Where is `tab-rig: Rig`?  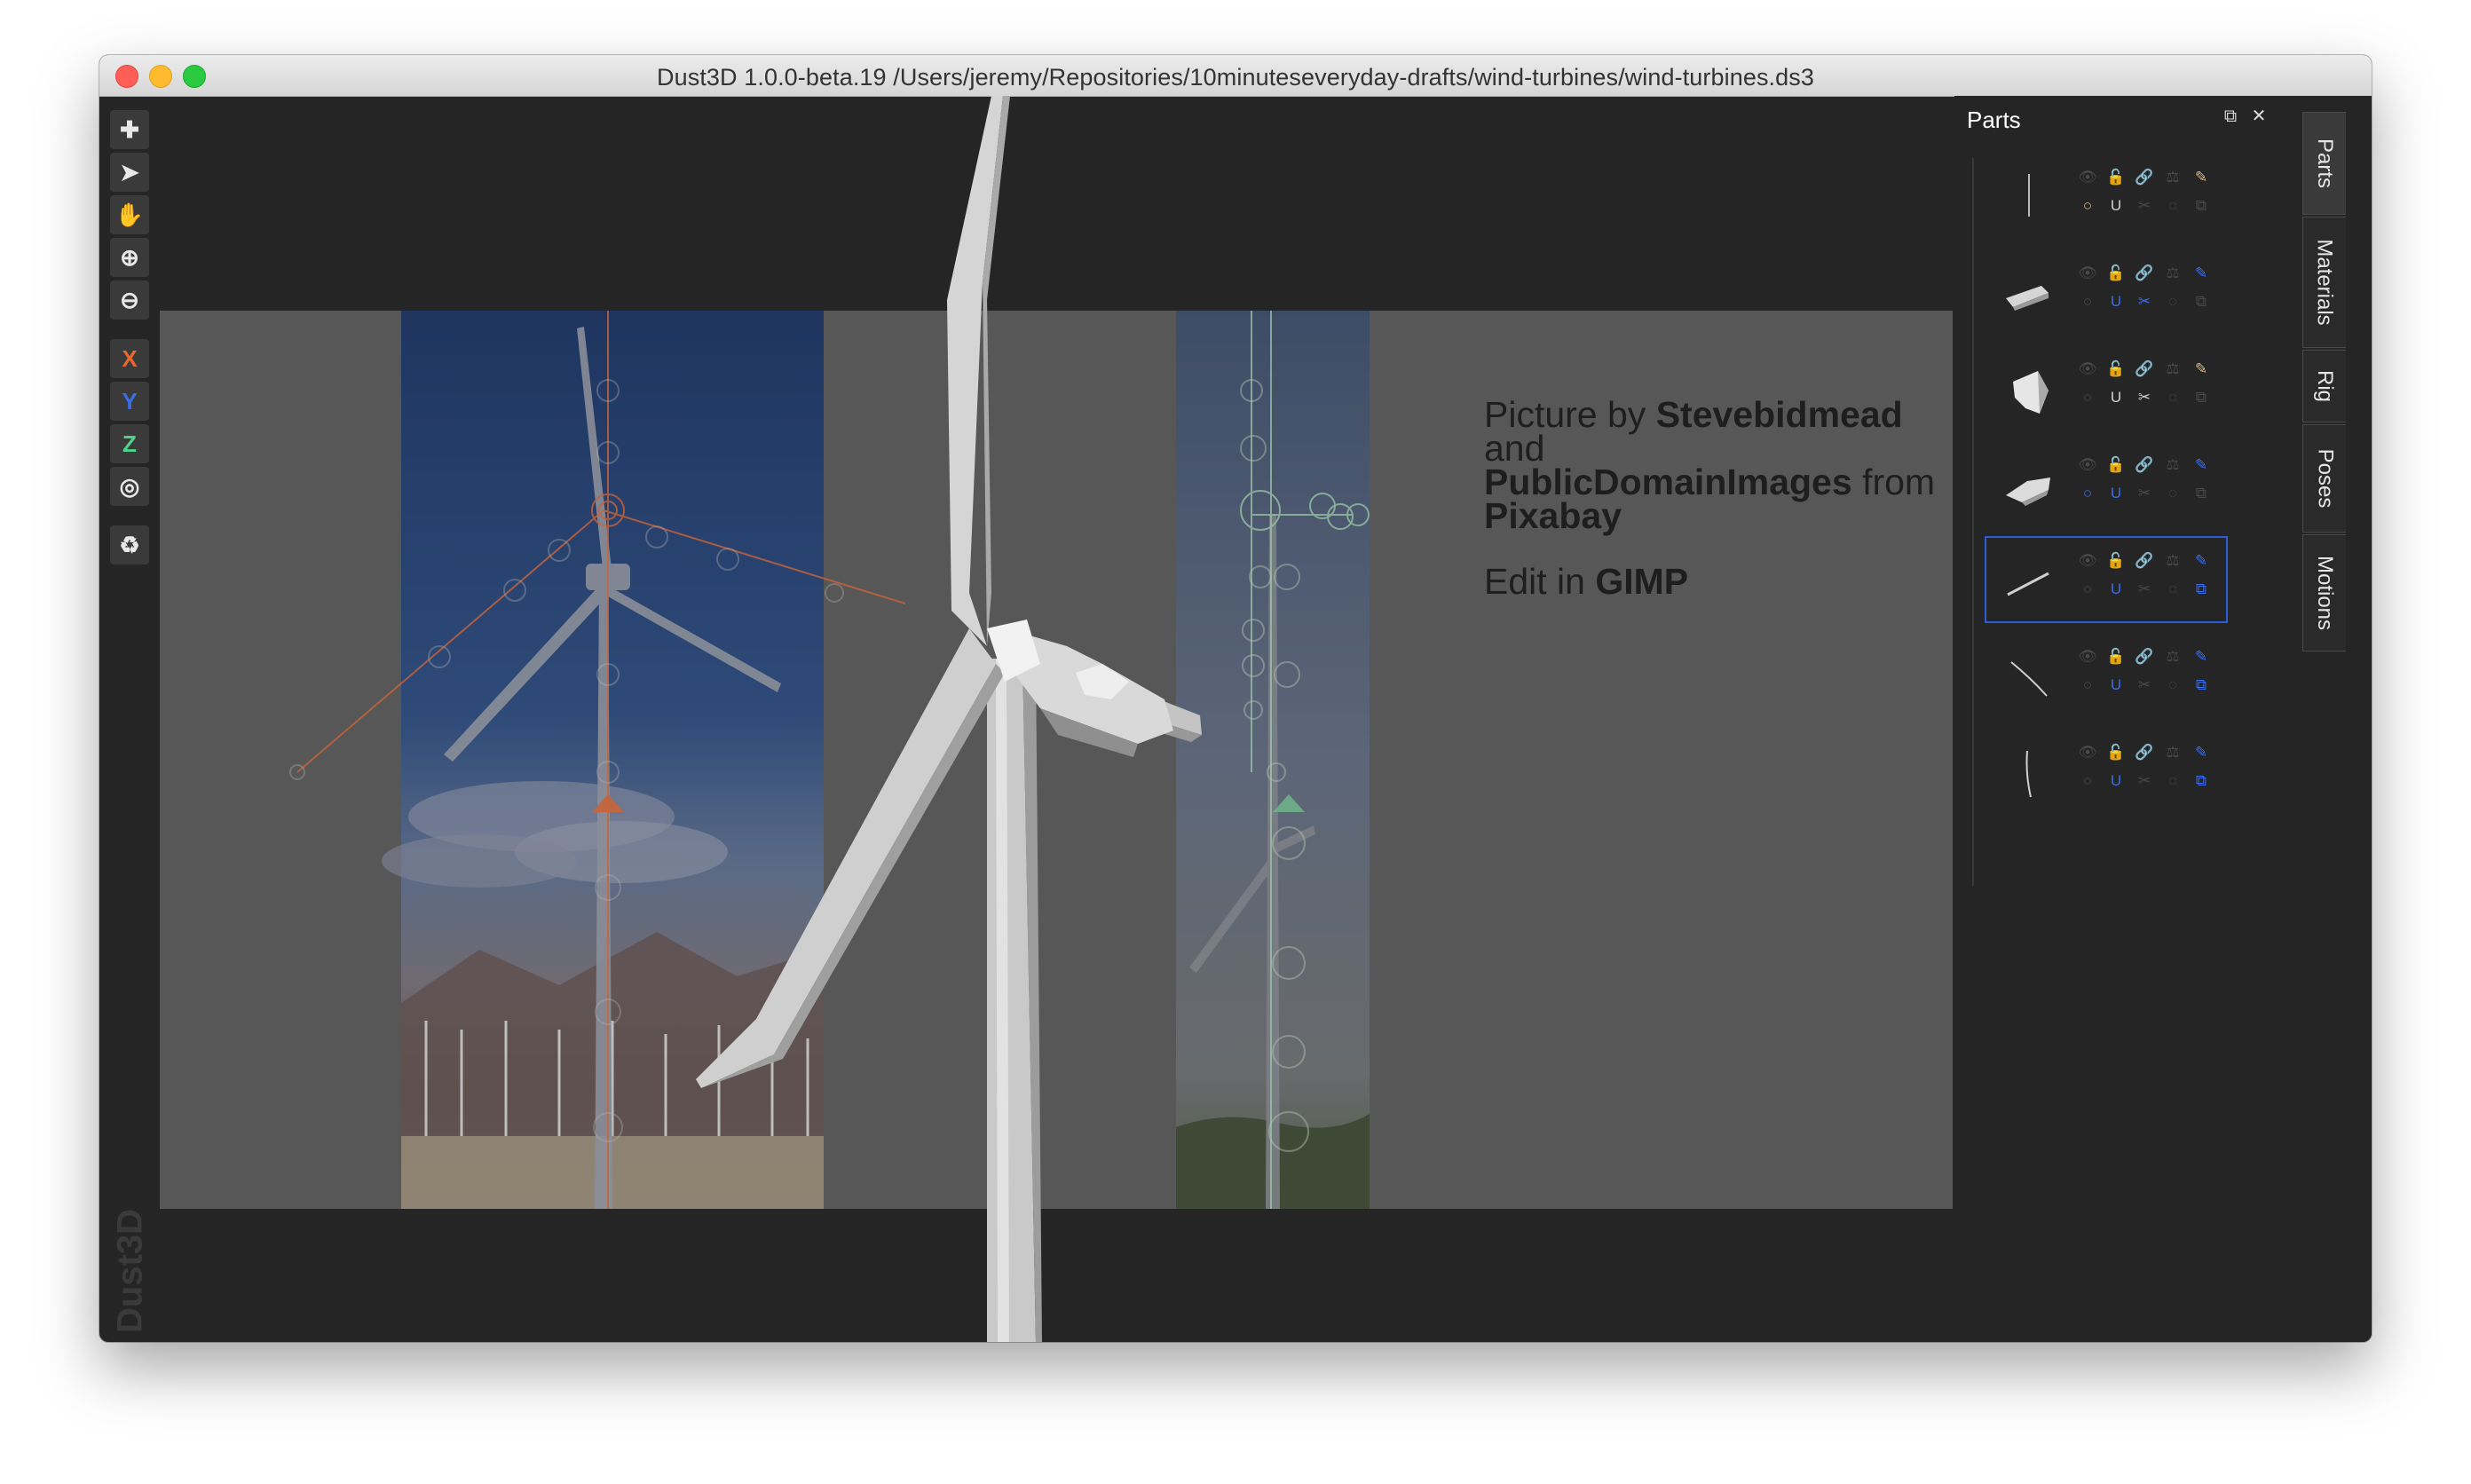 tab-rig: Rig is located at coordinates (2324, 386).